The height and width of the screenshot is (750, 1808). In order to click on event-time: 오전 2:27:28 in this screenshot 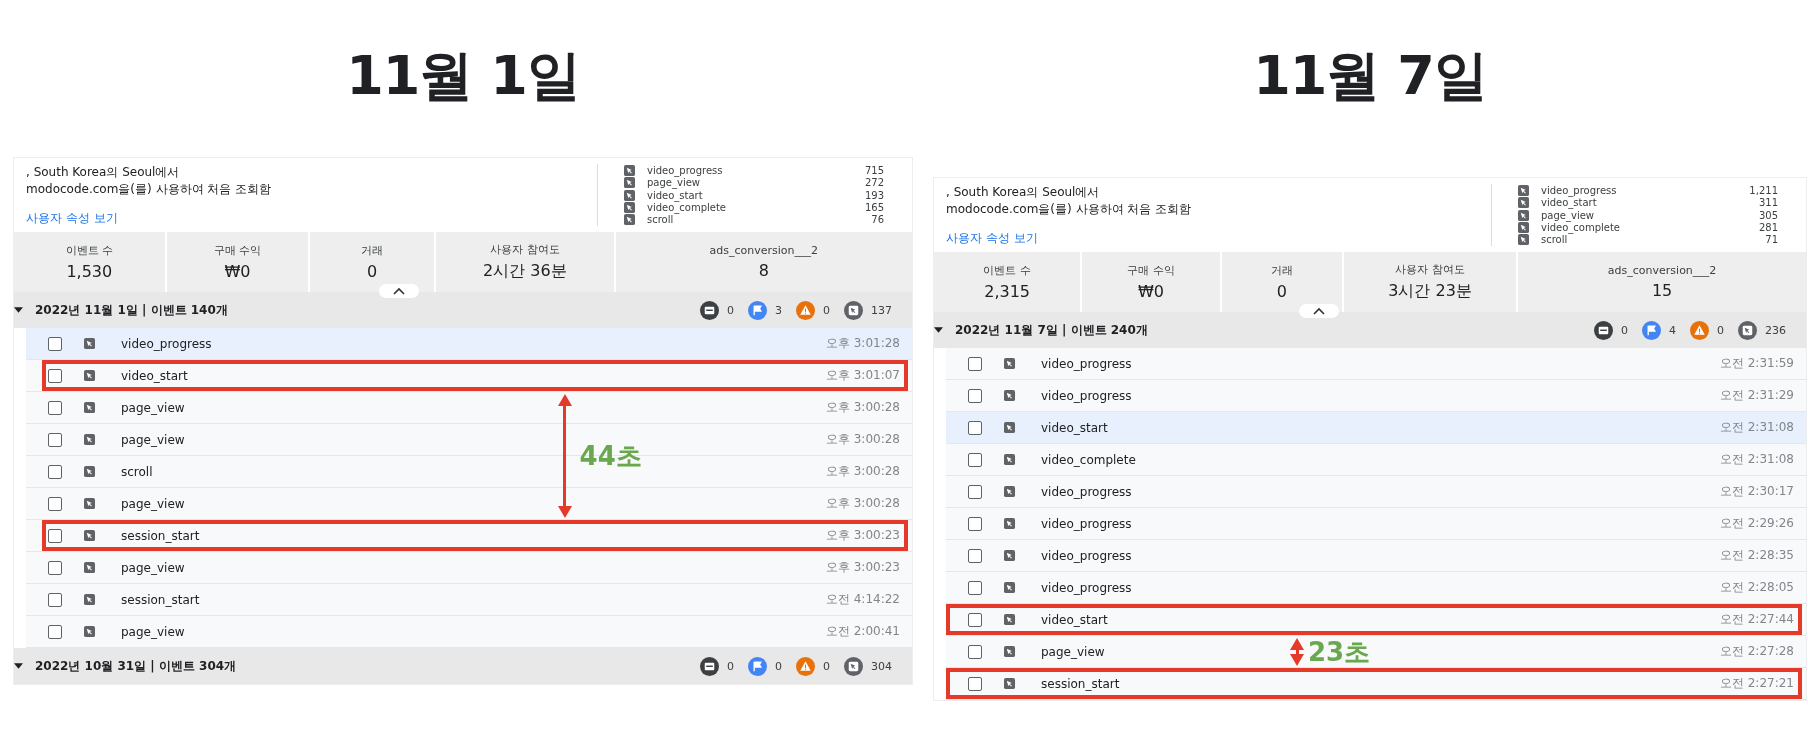, I will do `click(1756, 651)`.